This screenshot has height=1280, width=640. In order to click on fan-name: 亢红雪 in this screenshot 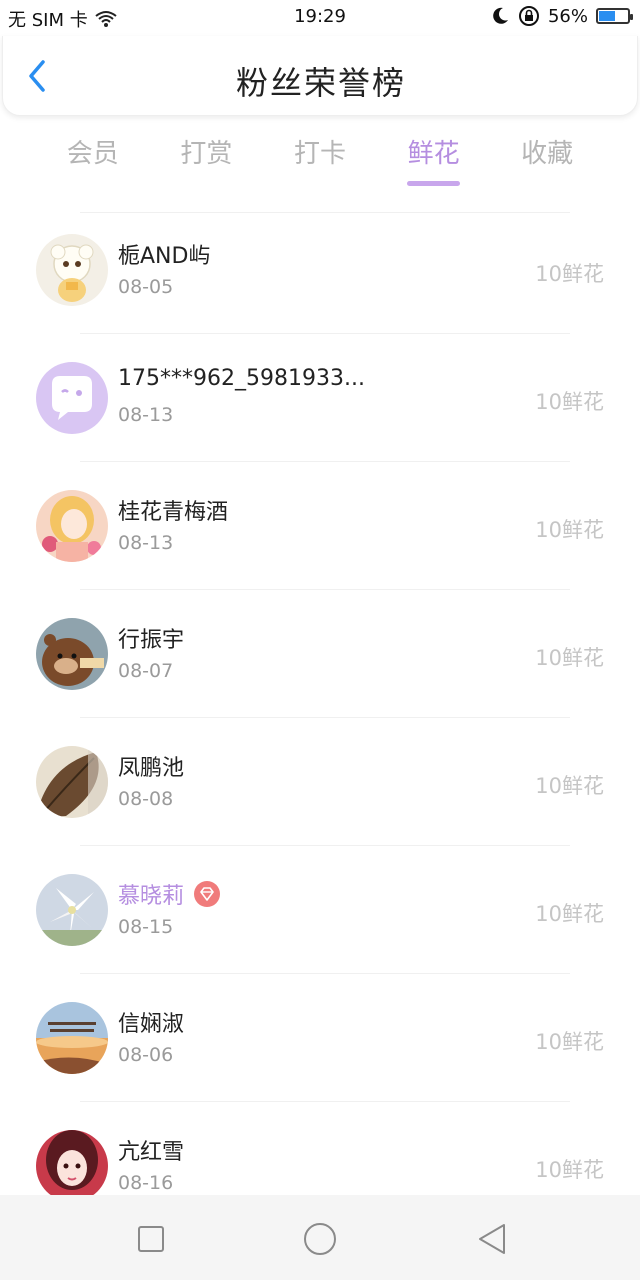, I will do `click(151, 1152)`.